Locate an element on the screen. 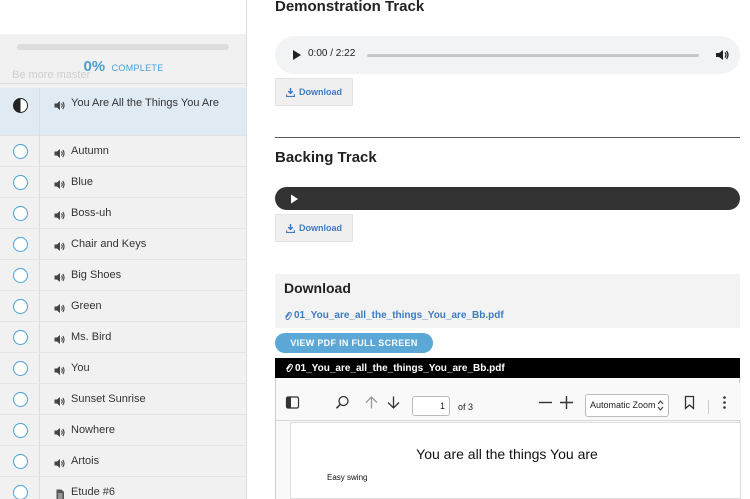 This screenshot has height=499, width=750. lesson-item: You Are All the Things You Are is located at coordinates (123, 112).